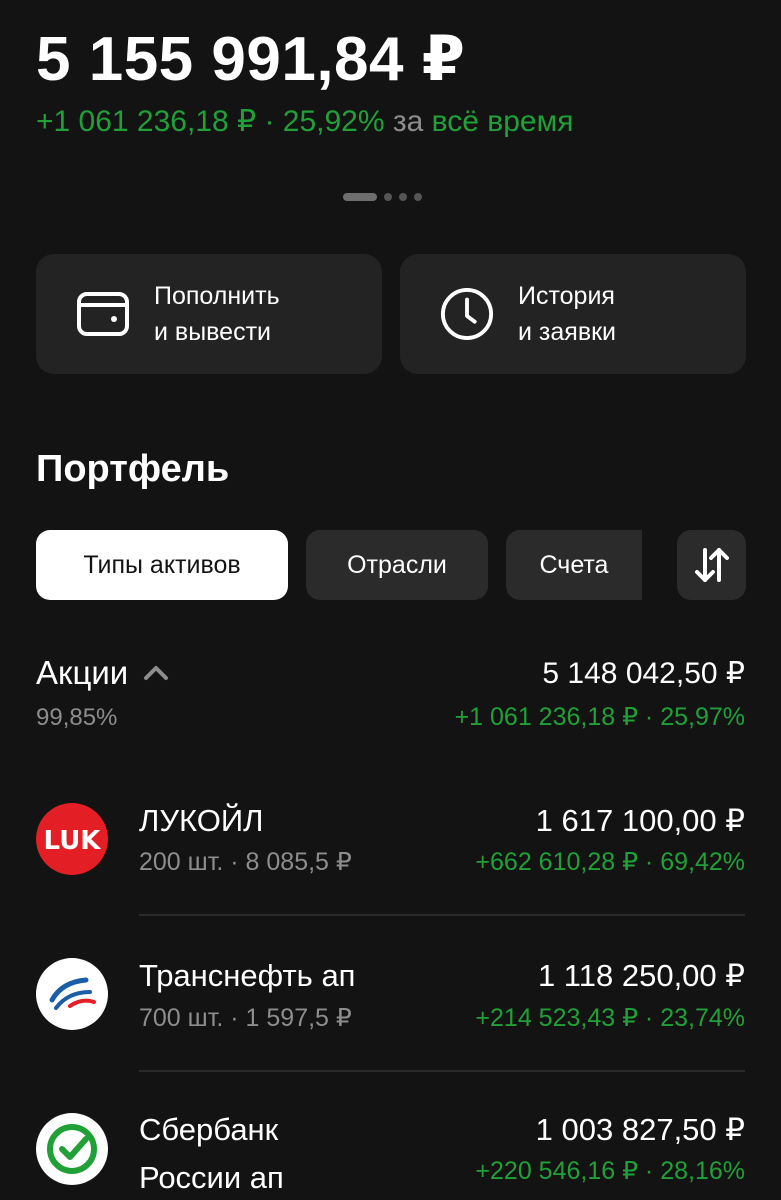  I want to click on page-indicator, so click(382, 197).